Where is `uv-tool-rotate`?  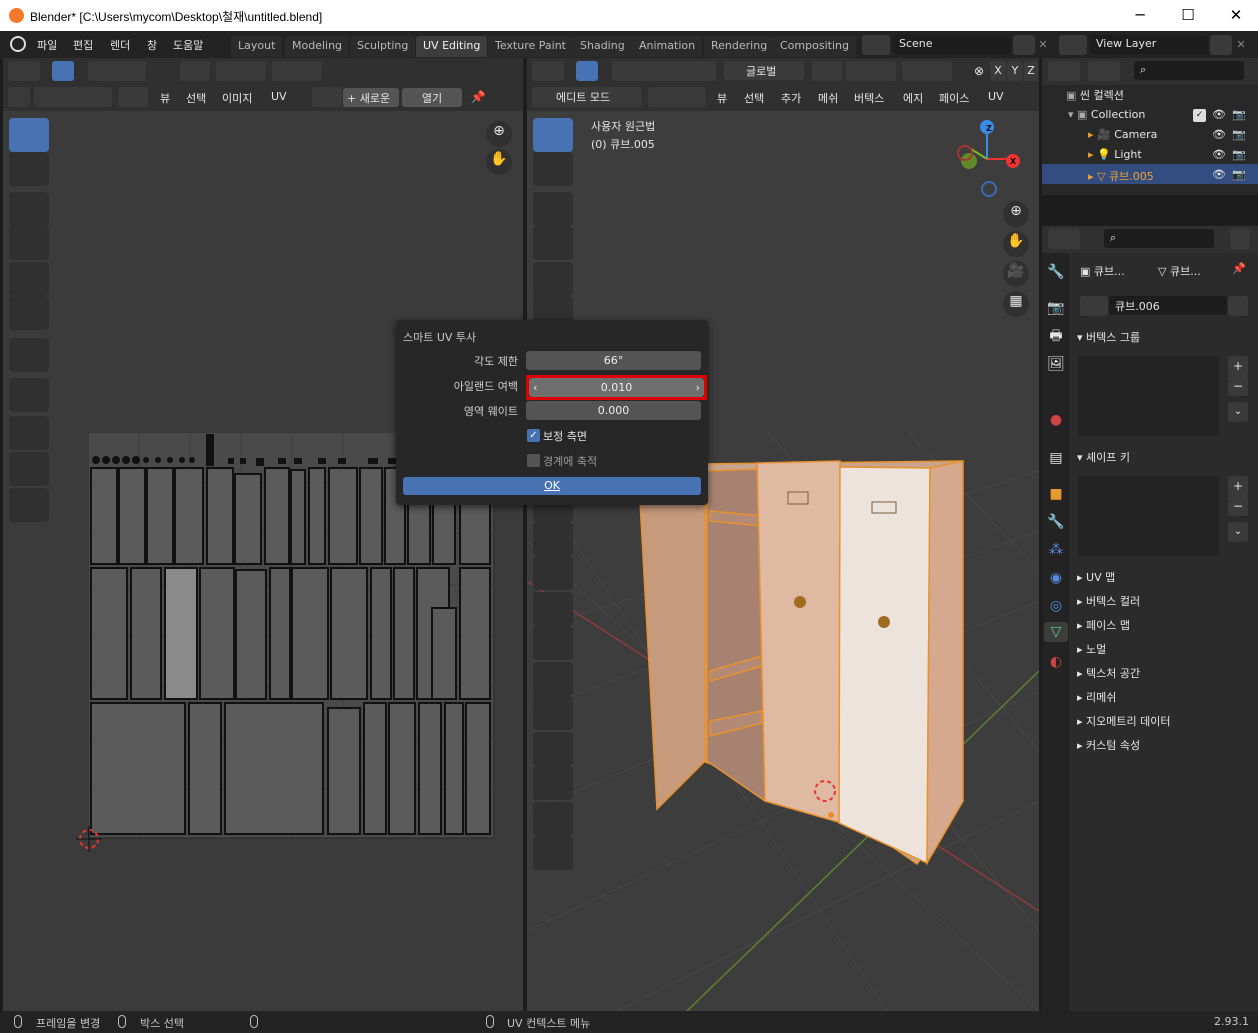 uv-tool-rotate is located at coordinates (29, 243).